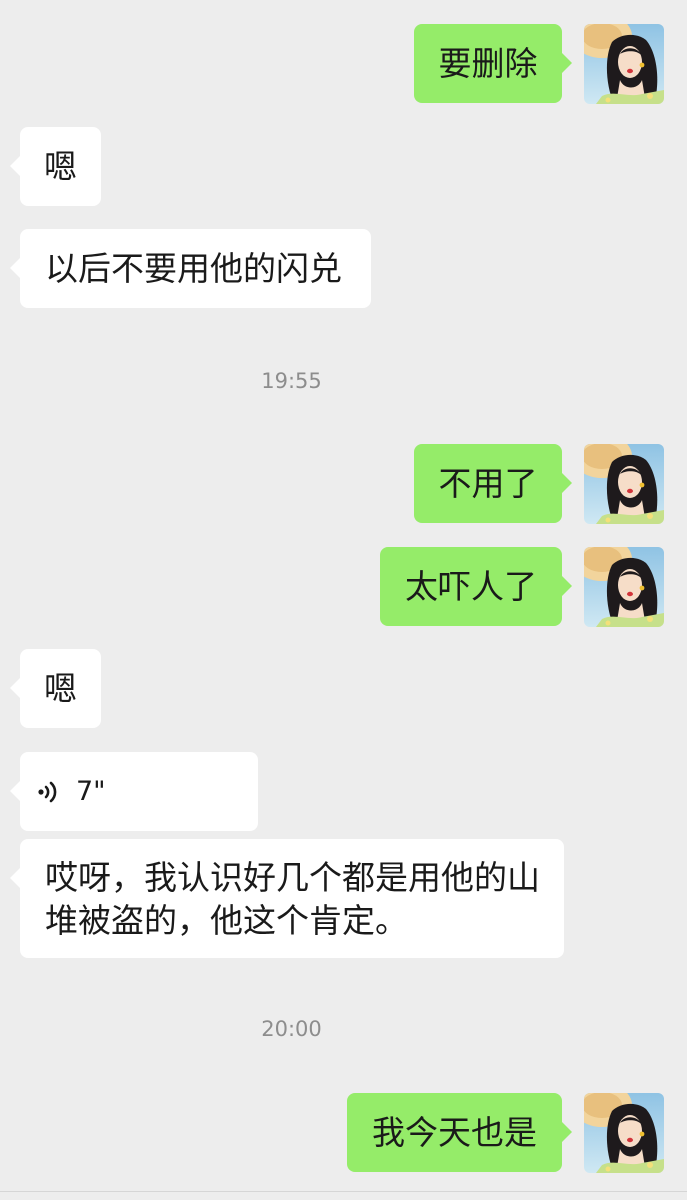 Image resolution: width=687 pixels, height=1200 pixels. What do you see at coordinates (193, 268) in the screenshot?
I see `message-text: 以后不要用他的闪兑` at bounding box center [193, 268].